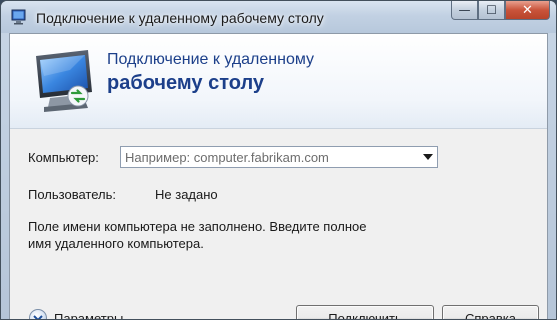 The image size is (557, 320). I want to click on window-title: Подключение к удаленному рабочему столу, so click(180, 18).